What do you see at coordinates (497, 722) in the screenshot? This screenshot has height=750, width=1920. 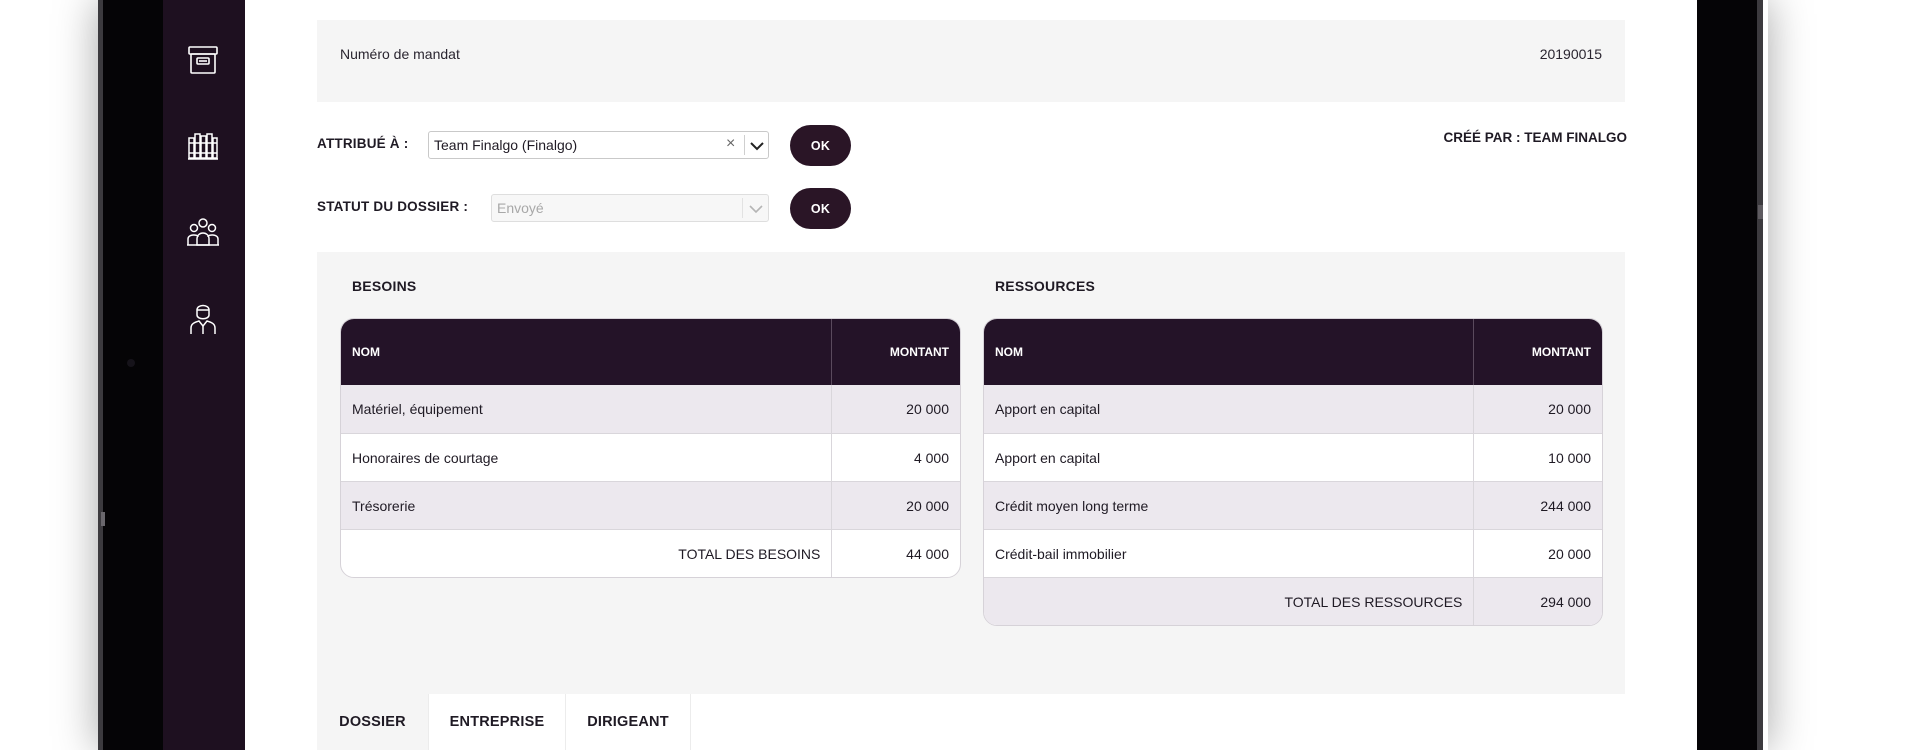 I see `tab-entreprise: ENTREPRISE` at bounding box center [497, 722].